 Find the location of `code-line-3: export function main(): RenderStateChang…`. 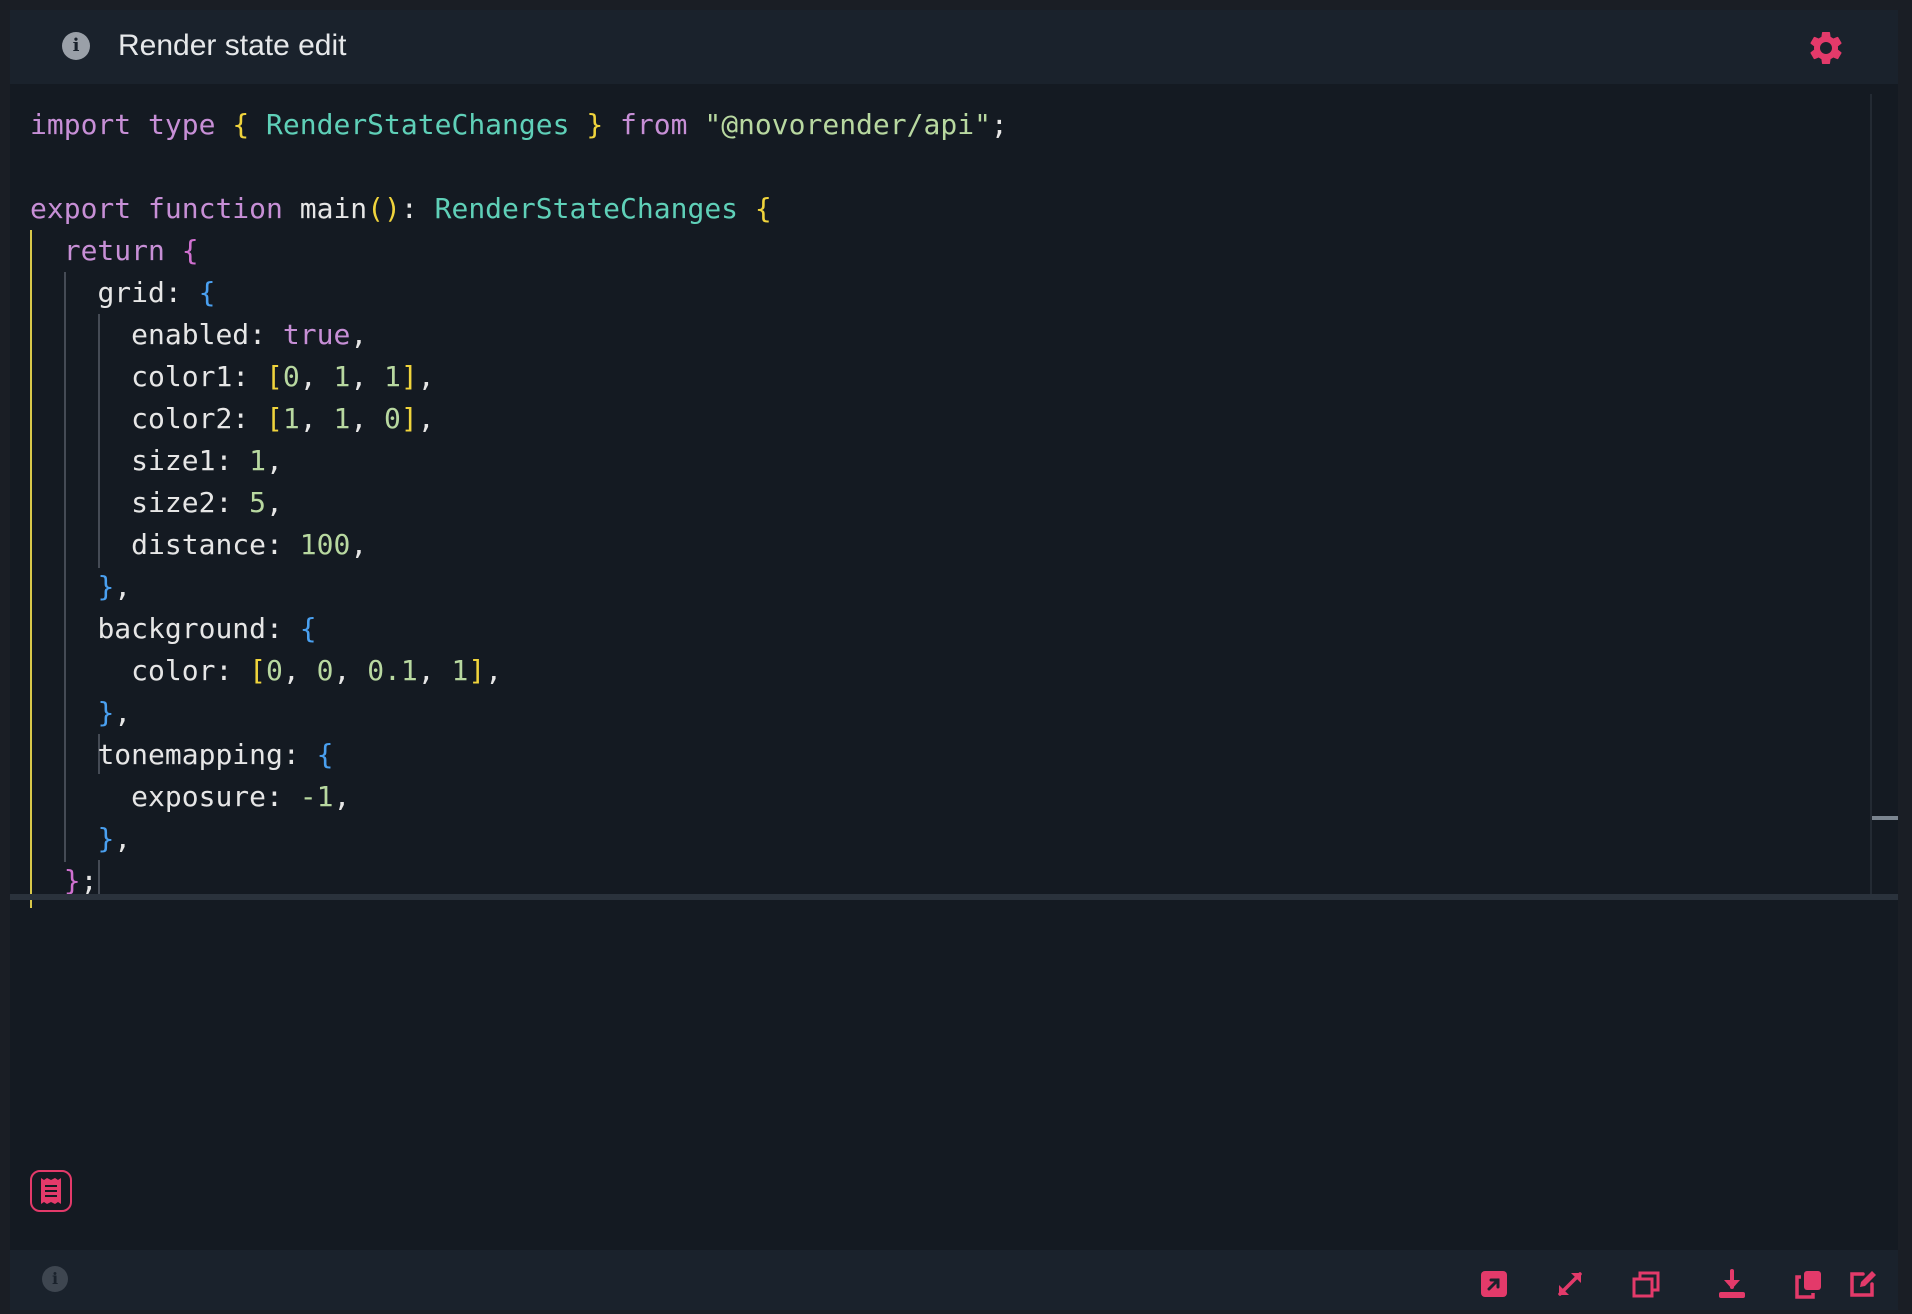

code-line-3: export function main(): RenderStateChang… is located at coordinates (401, 208).